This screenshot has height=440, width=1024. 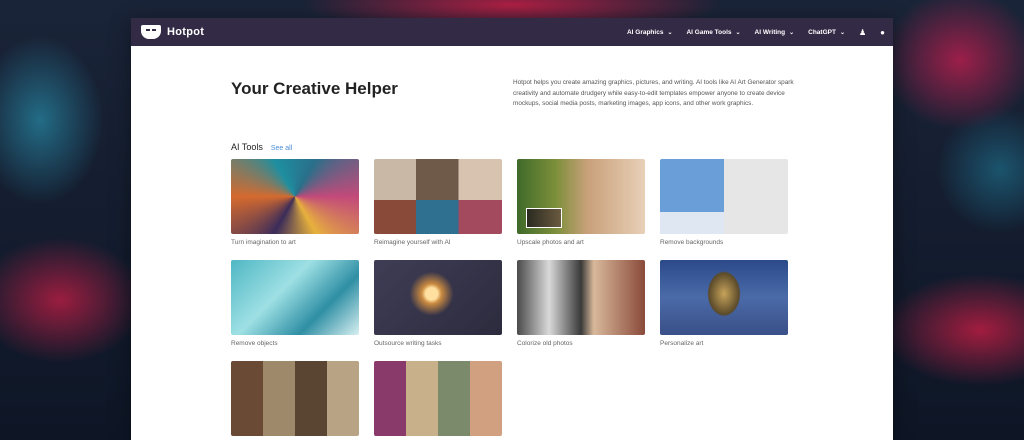 I want to click on nav-ai-writing: AI Writing ⌄, so click(x=775, y=32).